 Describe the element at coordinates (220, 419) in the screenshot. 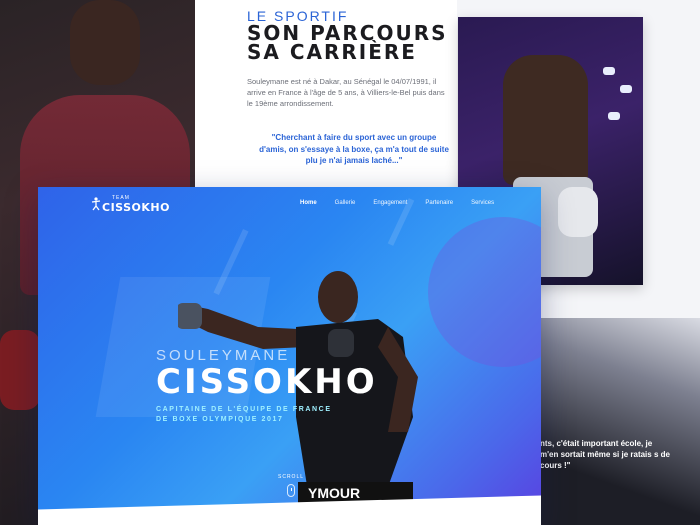

I see `hero-subtitle-line2: DE BOXE OLYMPIQUE 2017` at that location.